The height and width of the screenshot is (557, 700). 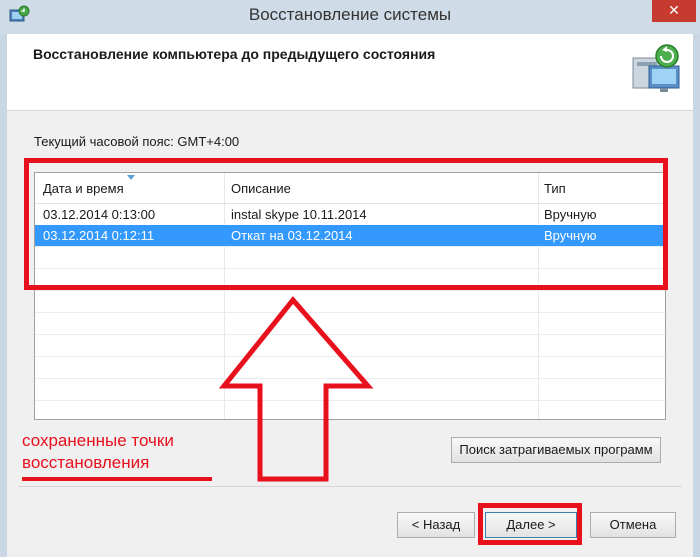 What do you see at coordinates (86, 462) in the screenshot?
I see `annotation-text-line2: восстановления` at bounding box center [86, 462].